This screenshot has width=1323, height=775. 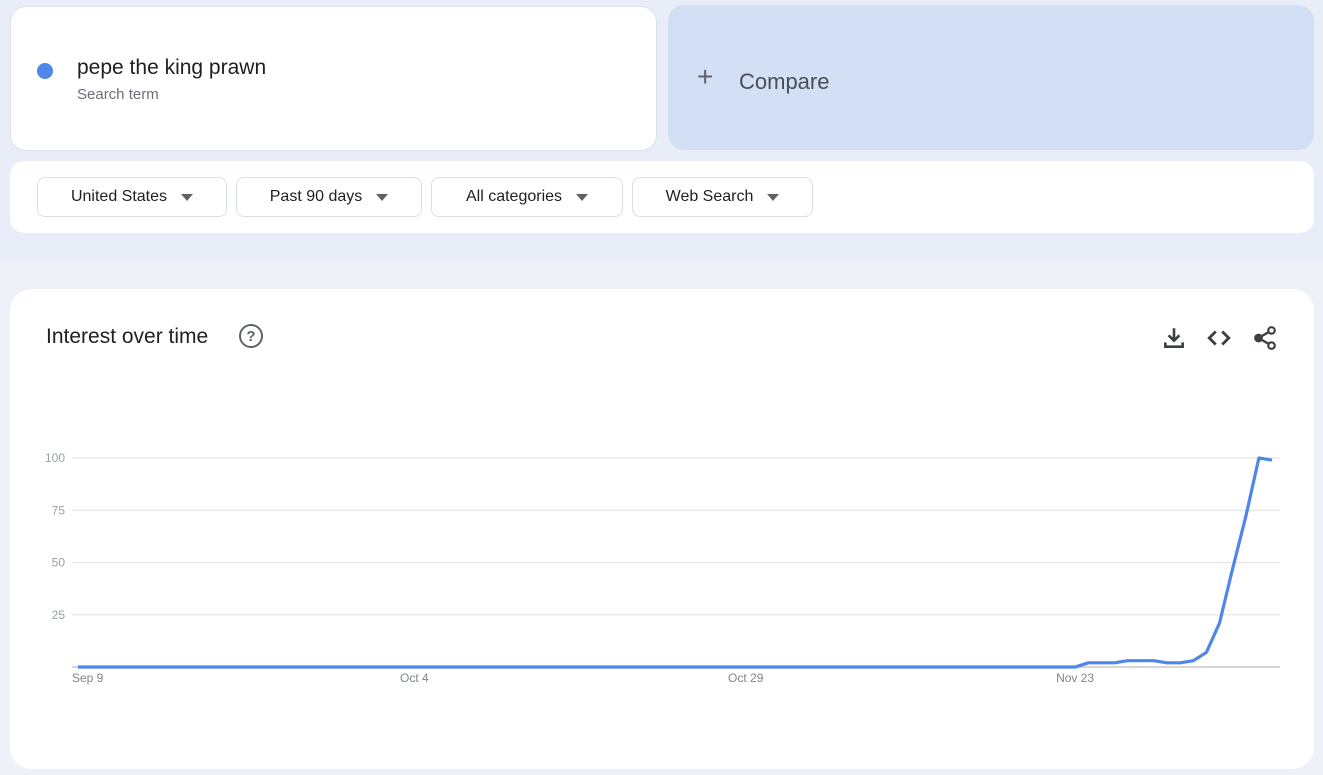 I want to click on filter-time-range-label: Past 90 days, so click(x=316, y=196).